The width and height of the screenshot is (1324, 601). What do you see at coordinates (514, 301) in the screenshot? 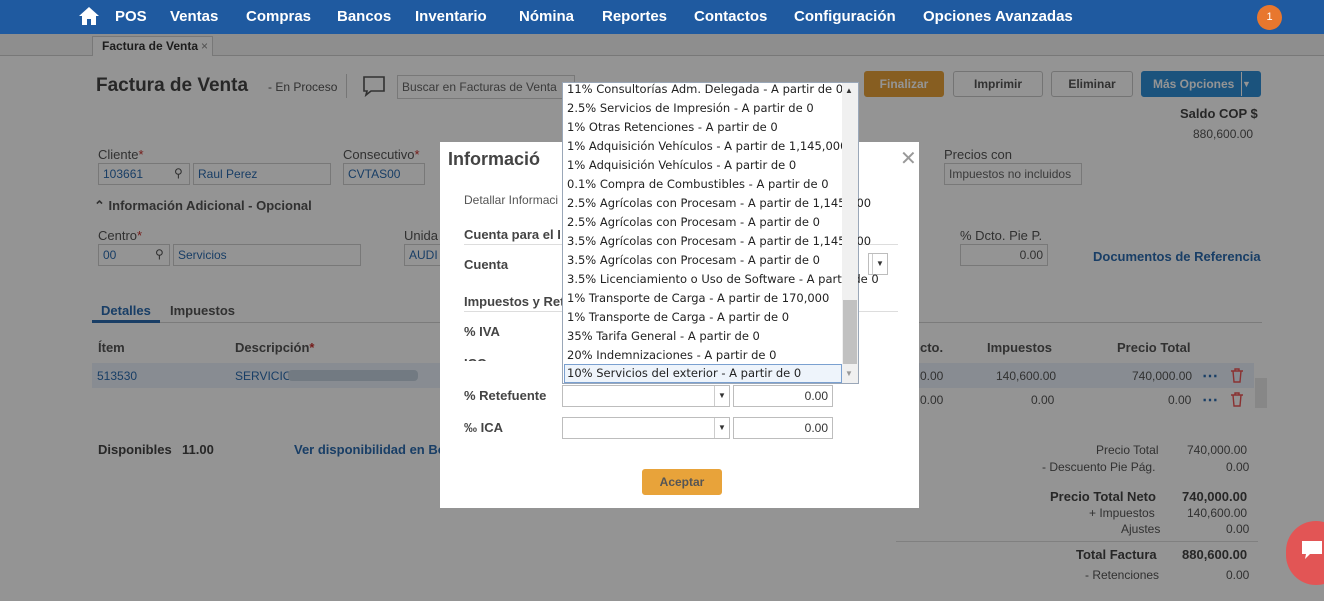
I see `impuestos-section: Impuestos y Ret` at bounding box center [514, 301].